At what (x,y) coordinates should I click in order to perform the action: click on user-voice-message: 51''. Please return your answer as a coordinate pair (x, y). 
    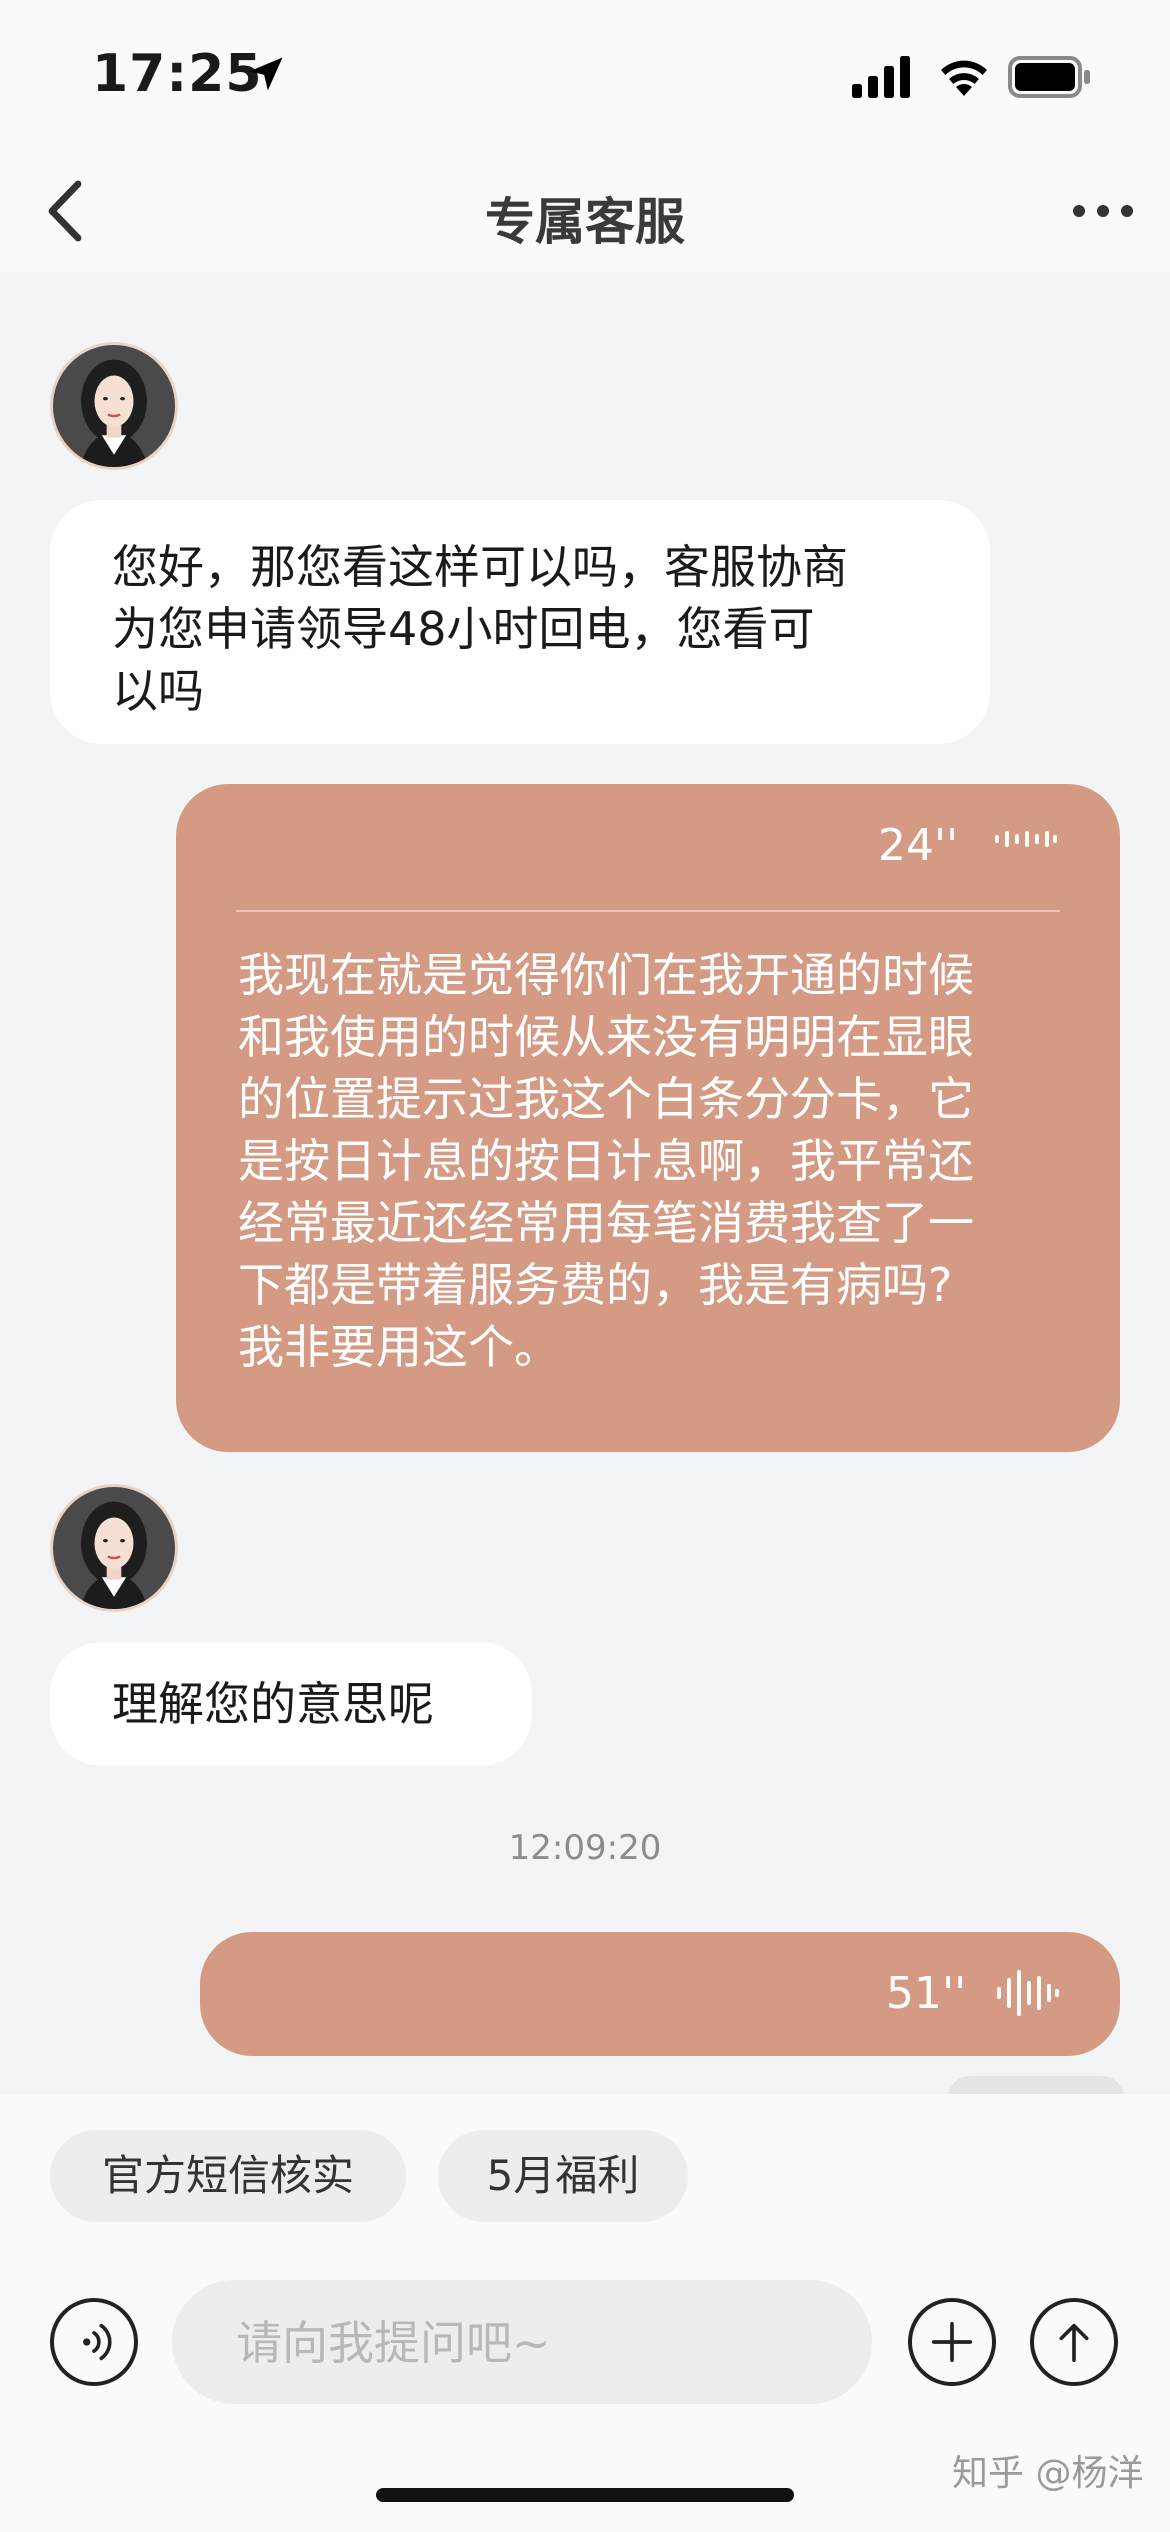
    Looking at the image, I should click on (660, 1994).